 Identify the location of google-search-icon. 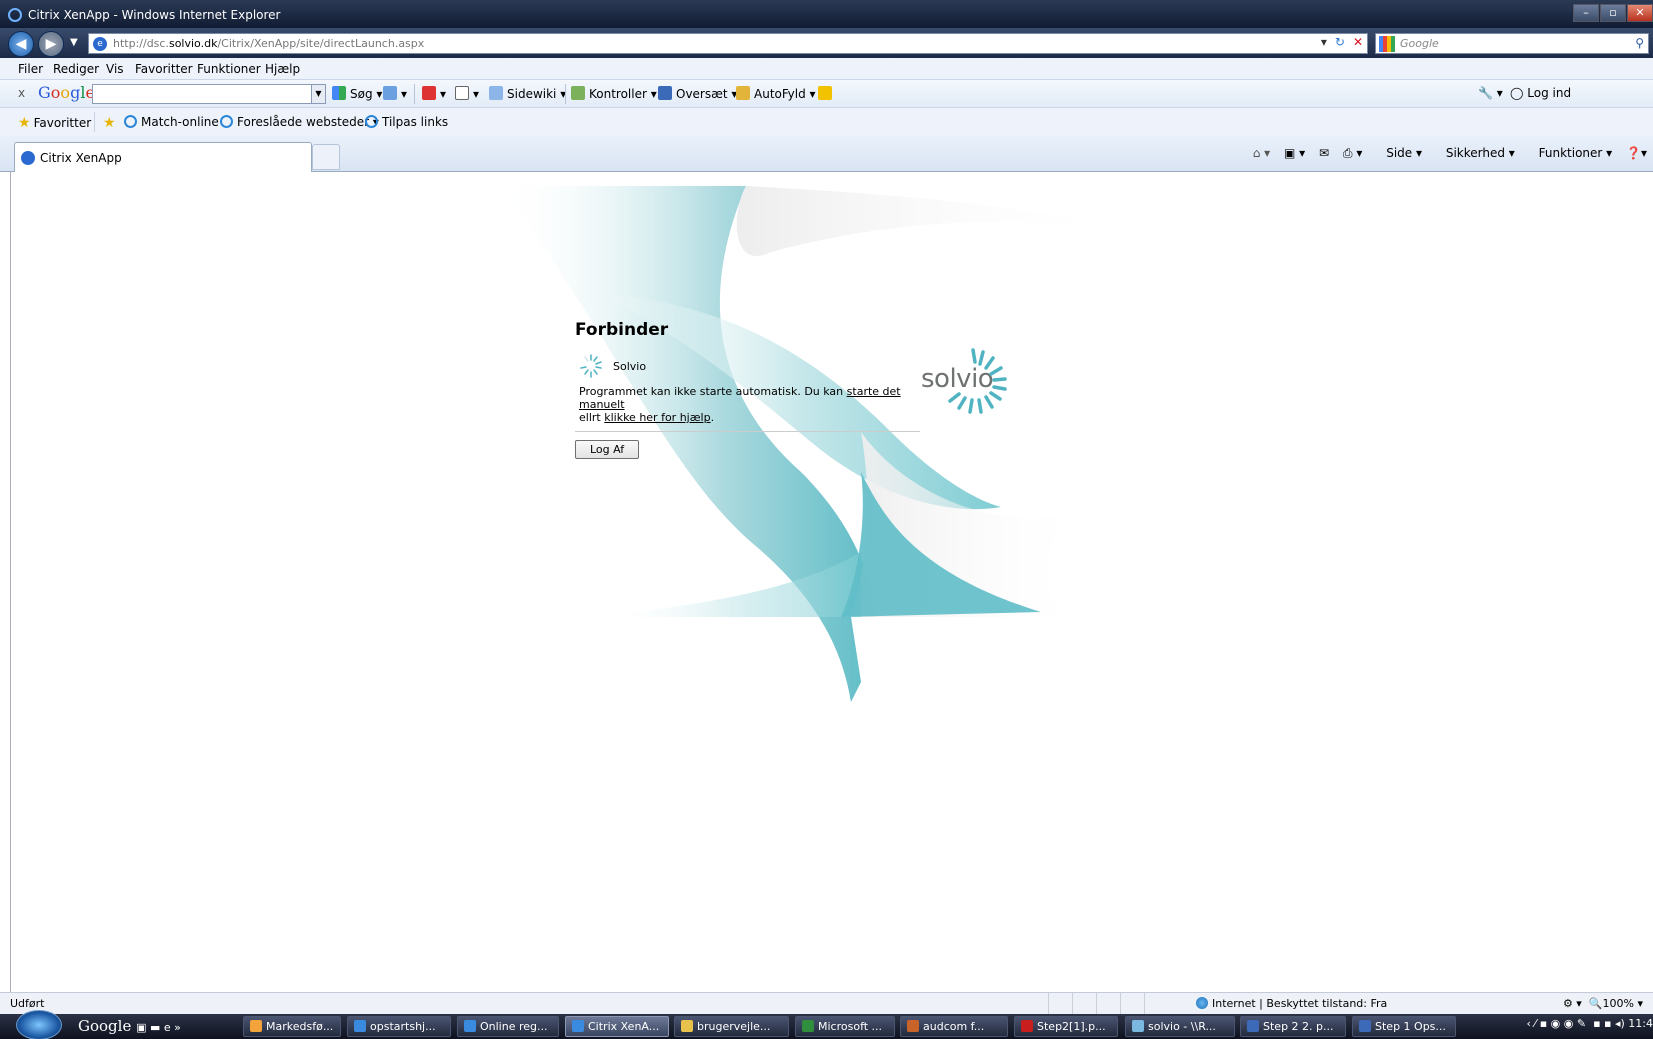
(339, 93).